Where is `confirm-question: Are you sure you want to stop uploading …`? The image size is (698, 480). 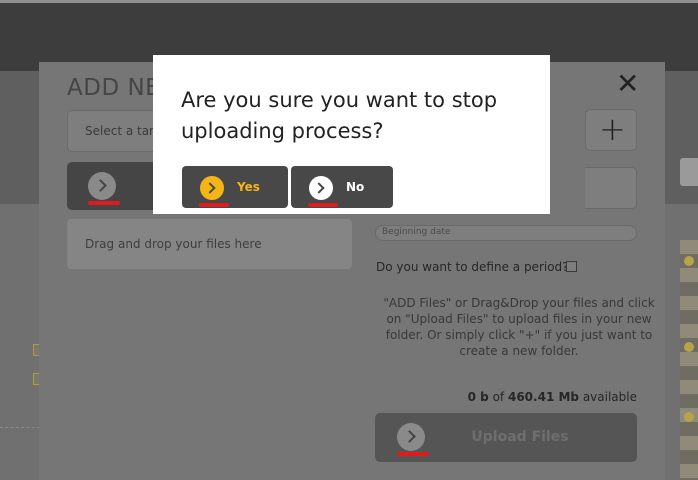 confirm-question: Are you sure you want to stop uploading … is located at coordinates (339, 115).